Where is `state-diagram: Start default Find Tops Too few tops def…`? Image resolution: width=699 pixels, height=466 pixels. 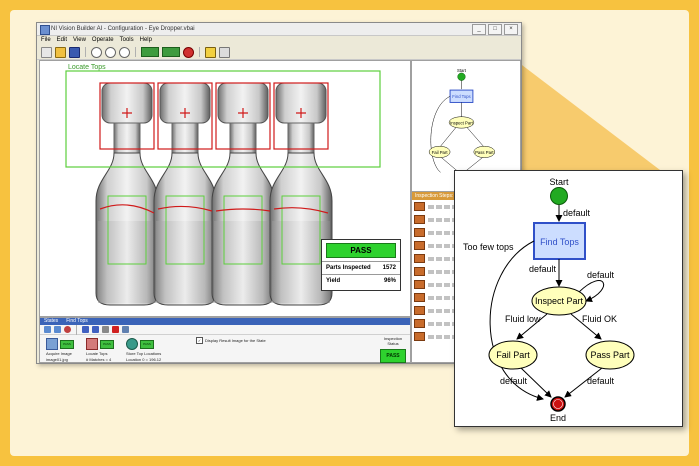 state-diagram: Start default Find Tops Too few tops def… is located at coordinates (549, 300).